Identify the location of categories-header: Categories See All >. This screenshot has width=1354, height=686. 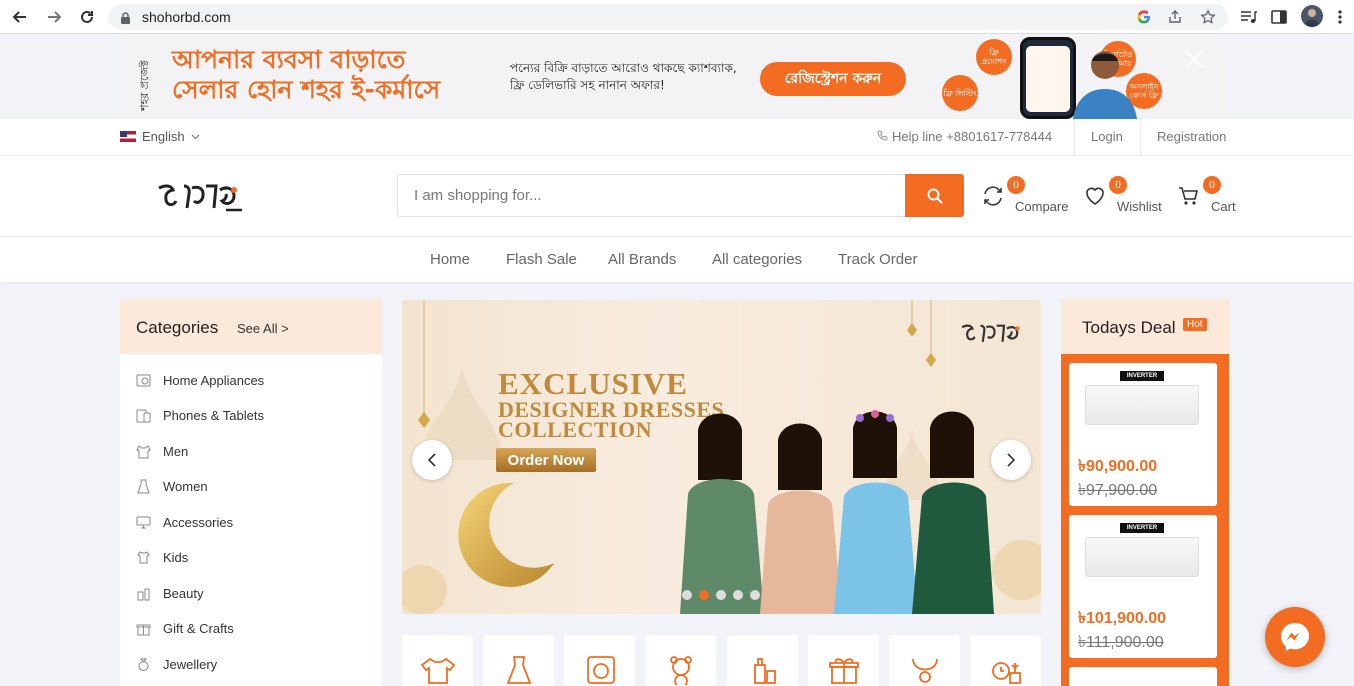
(251, 326).